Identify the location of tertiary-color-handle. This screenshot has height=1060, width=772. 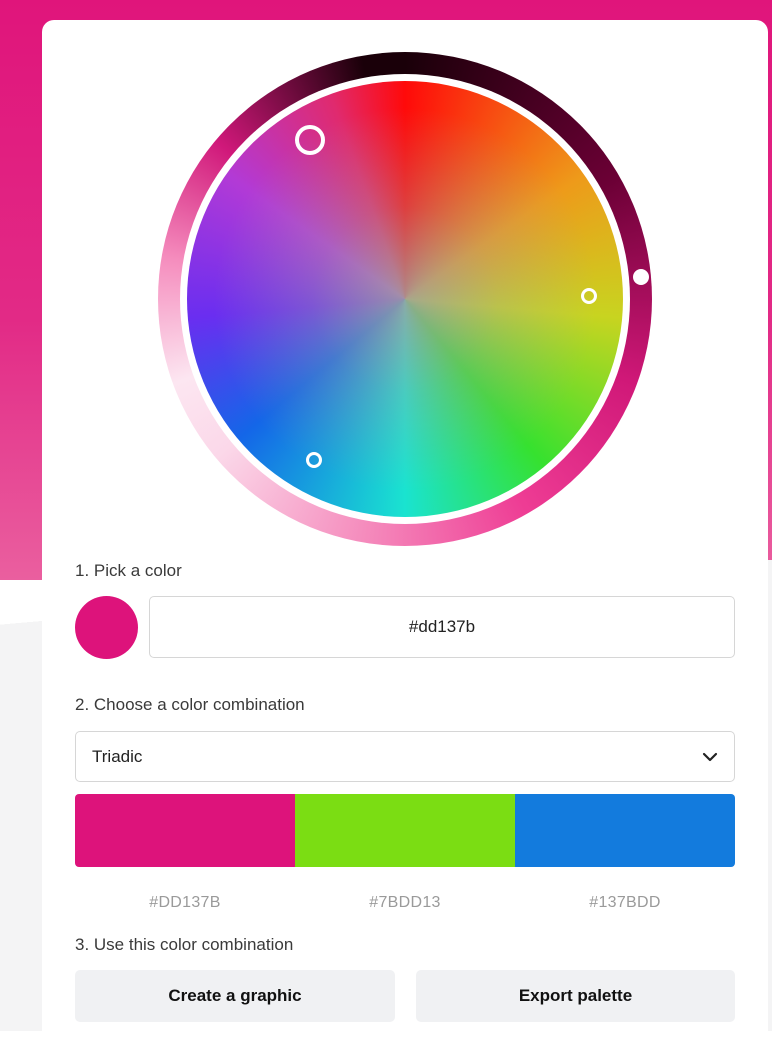
(314, 460).